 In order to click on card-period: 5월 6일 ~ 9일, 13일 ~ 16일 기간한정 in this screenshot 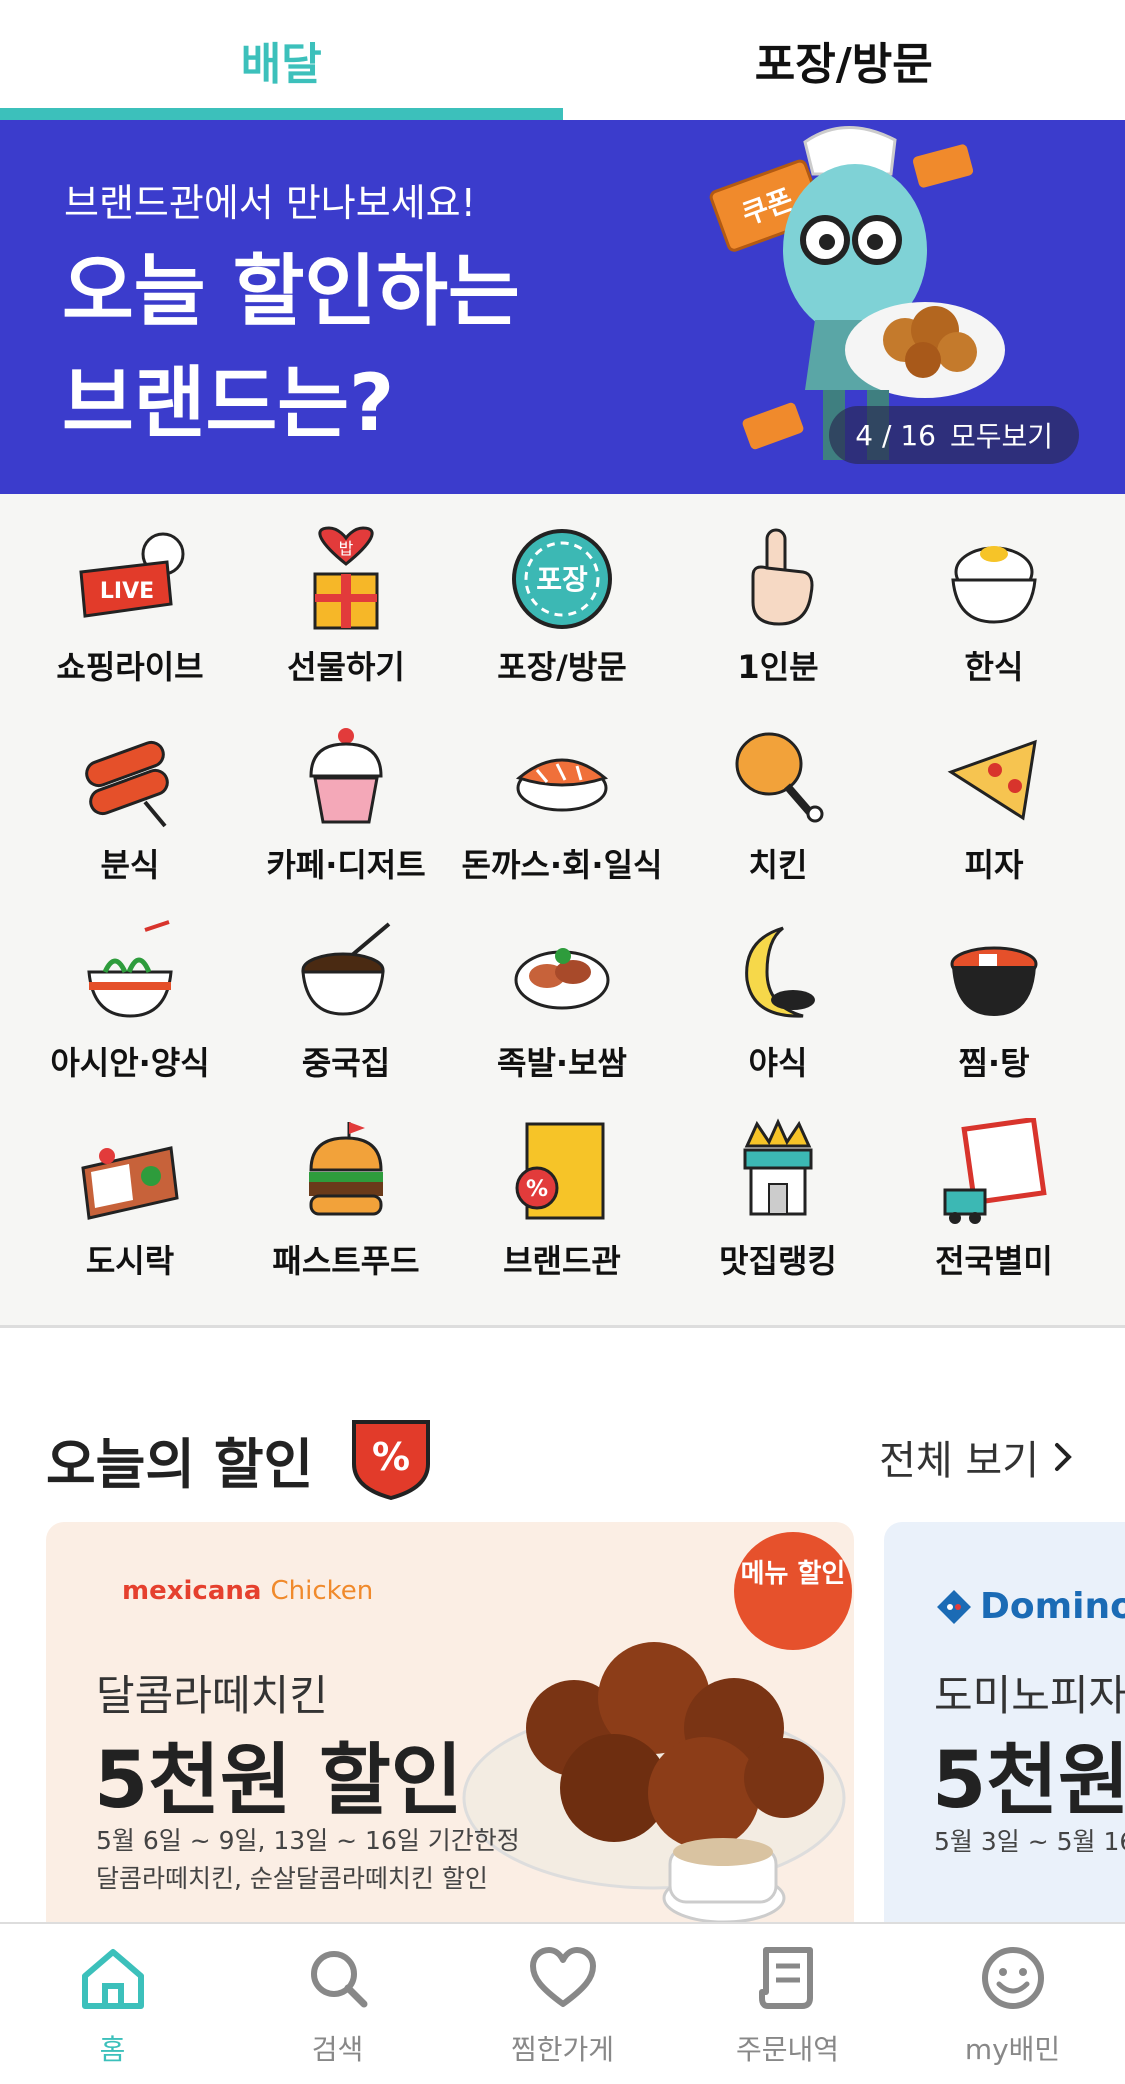, I will do `click(308, 1840)`.